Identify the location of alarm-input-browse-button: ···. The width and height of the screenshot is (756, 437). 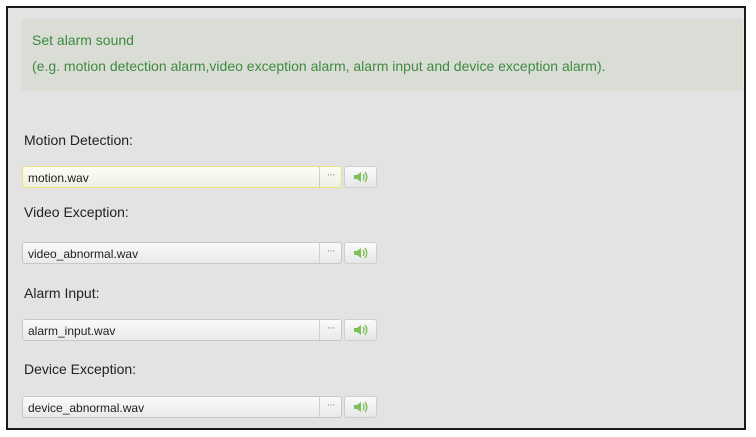
(330, 330).